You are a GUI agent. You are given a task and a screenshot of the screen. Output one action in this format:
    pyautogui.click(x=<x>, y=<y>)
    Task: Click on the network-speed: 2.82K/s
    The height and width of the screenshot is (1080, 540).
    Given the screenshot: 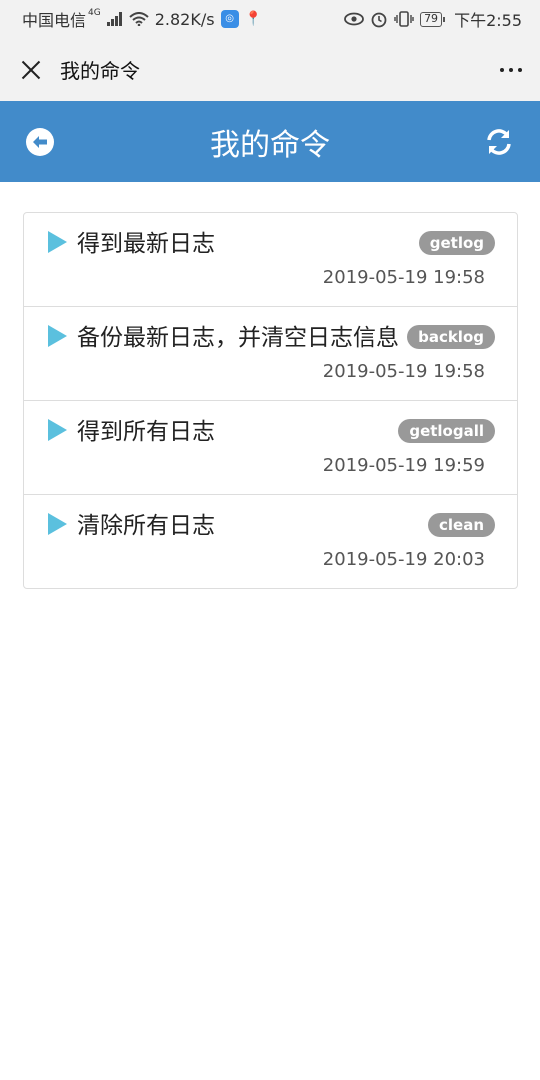 What is the action you would take?
    pyautogui.click(x=184, y=19)
    